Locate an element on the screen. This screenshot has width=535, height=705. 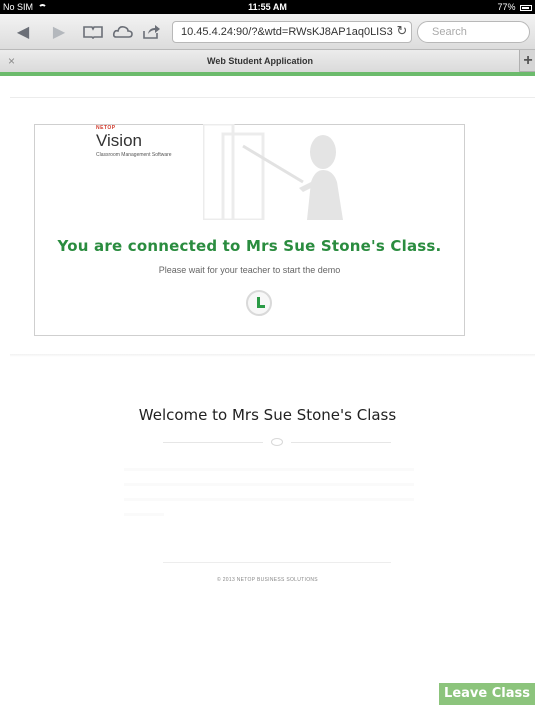
battery-status: 77% is located at coordinates (514, 7).